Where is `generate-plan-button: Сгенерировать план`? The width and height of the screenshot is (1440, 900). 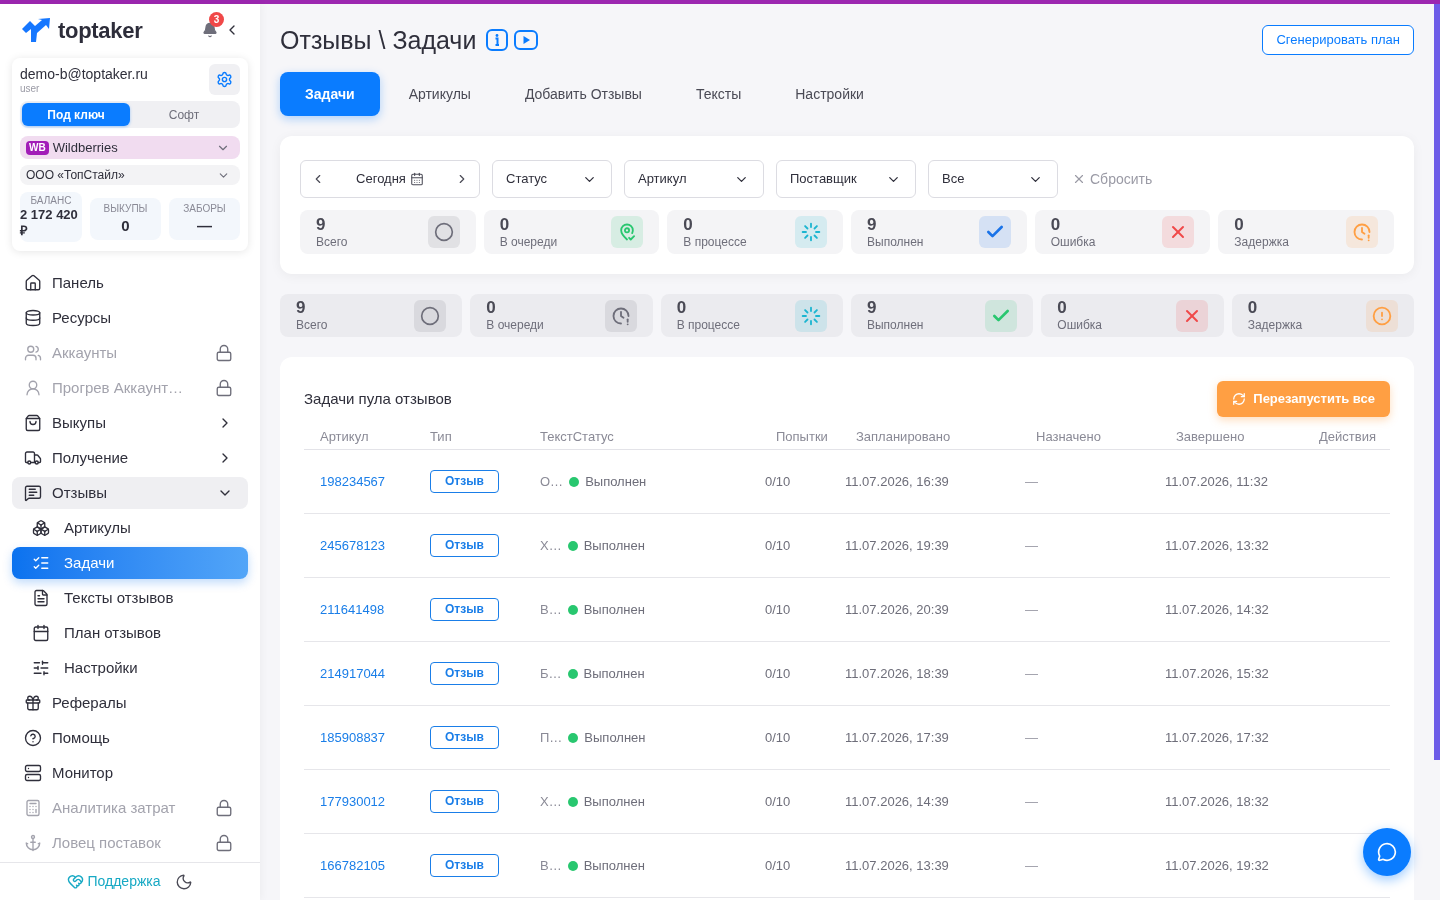 generate-plan-button: Сгенерировать план is located at coordinates (1338, 40).